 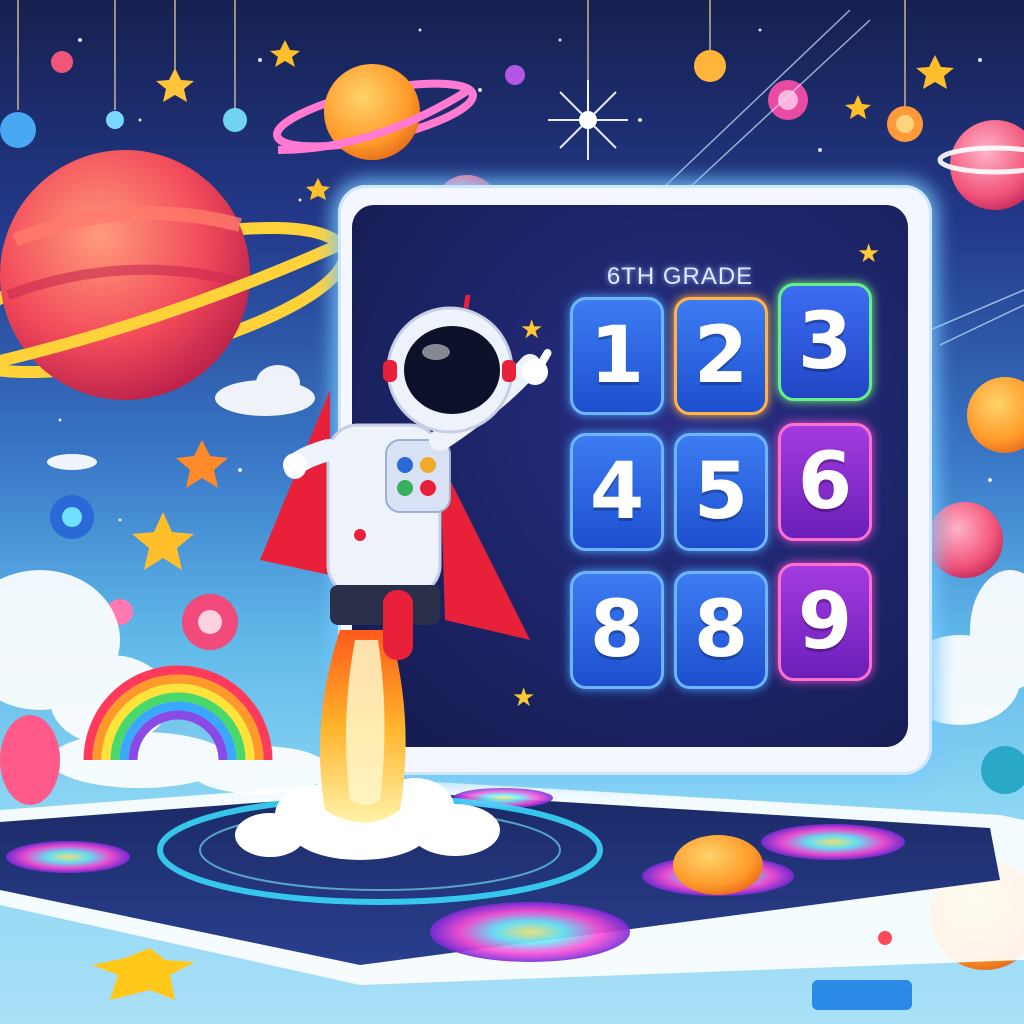 I want to click on number-tile: 1, so click(x=617, y=356).